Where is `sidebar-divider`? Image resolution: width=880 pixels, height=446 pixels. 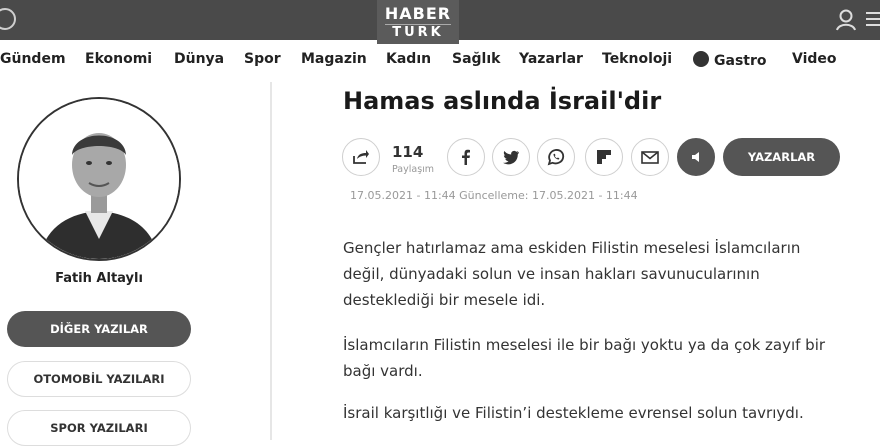
sidebar-divider is located at coordinates (271, 261).